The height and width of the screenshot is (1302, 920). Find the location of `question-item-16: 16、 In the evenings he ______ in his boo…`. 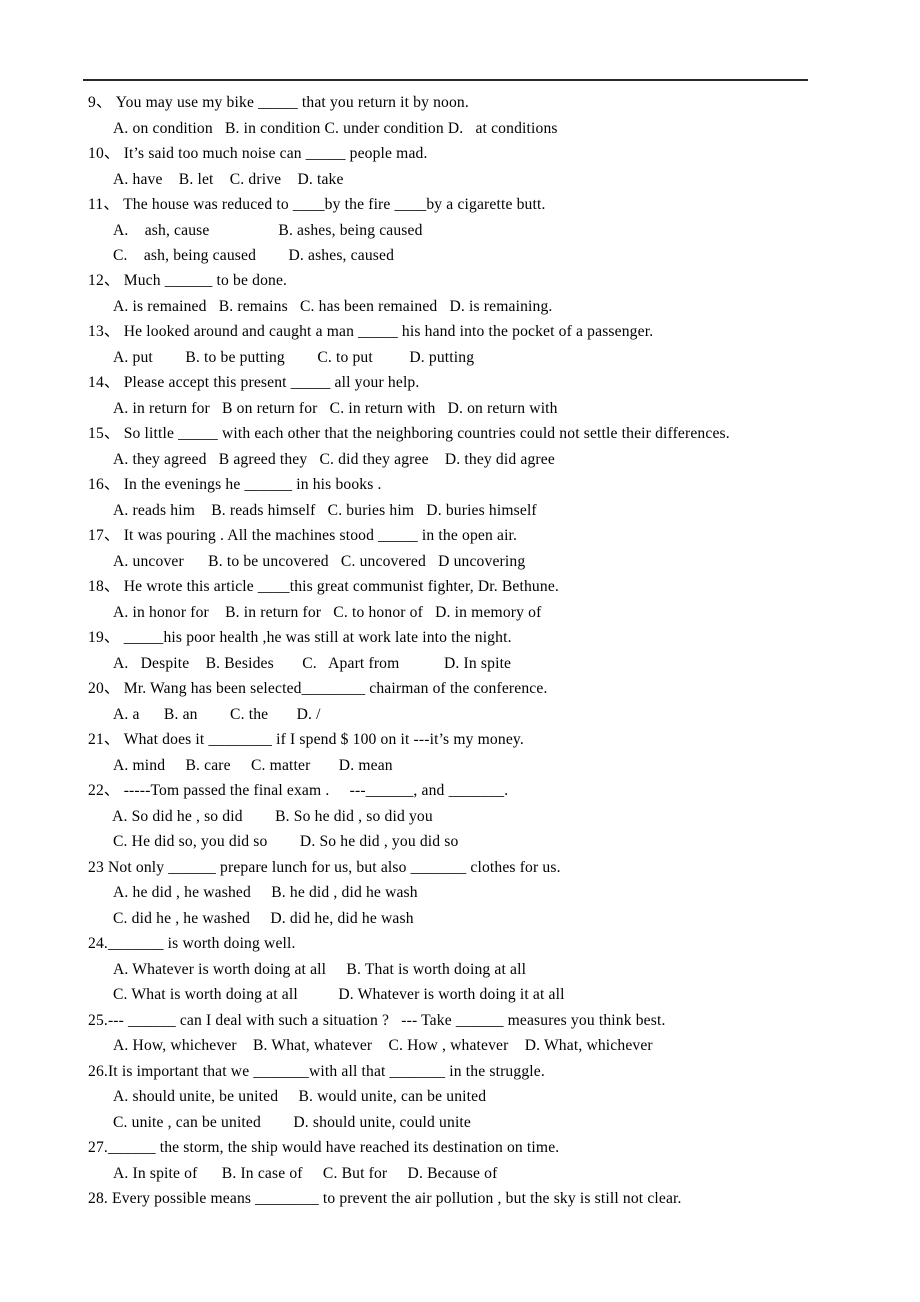

question-item-16: 16、 In the evenings he ______ in his boo… is located at coordinates (460, 497).